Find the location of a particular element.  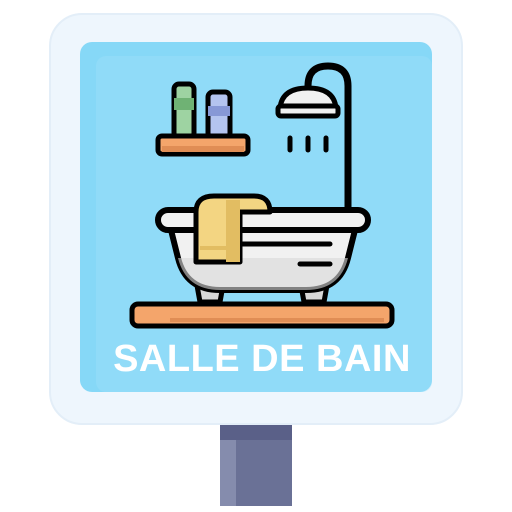

sign-post-icon is located at coordinates (256, 463).